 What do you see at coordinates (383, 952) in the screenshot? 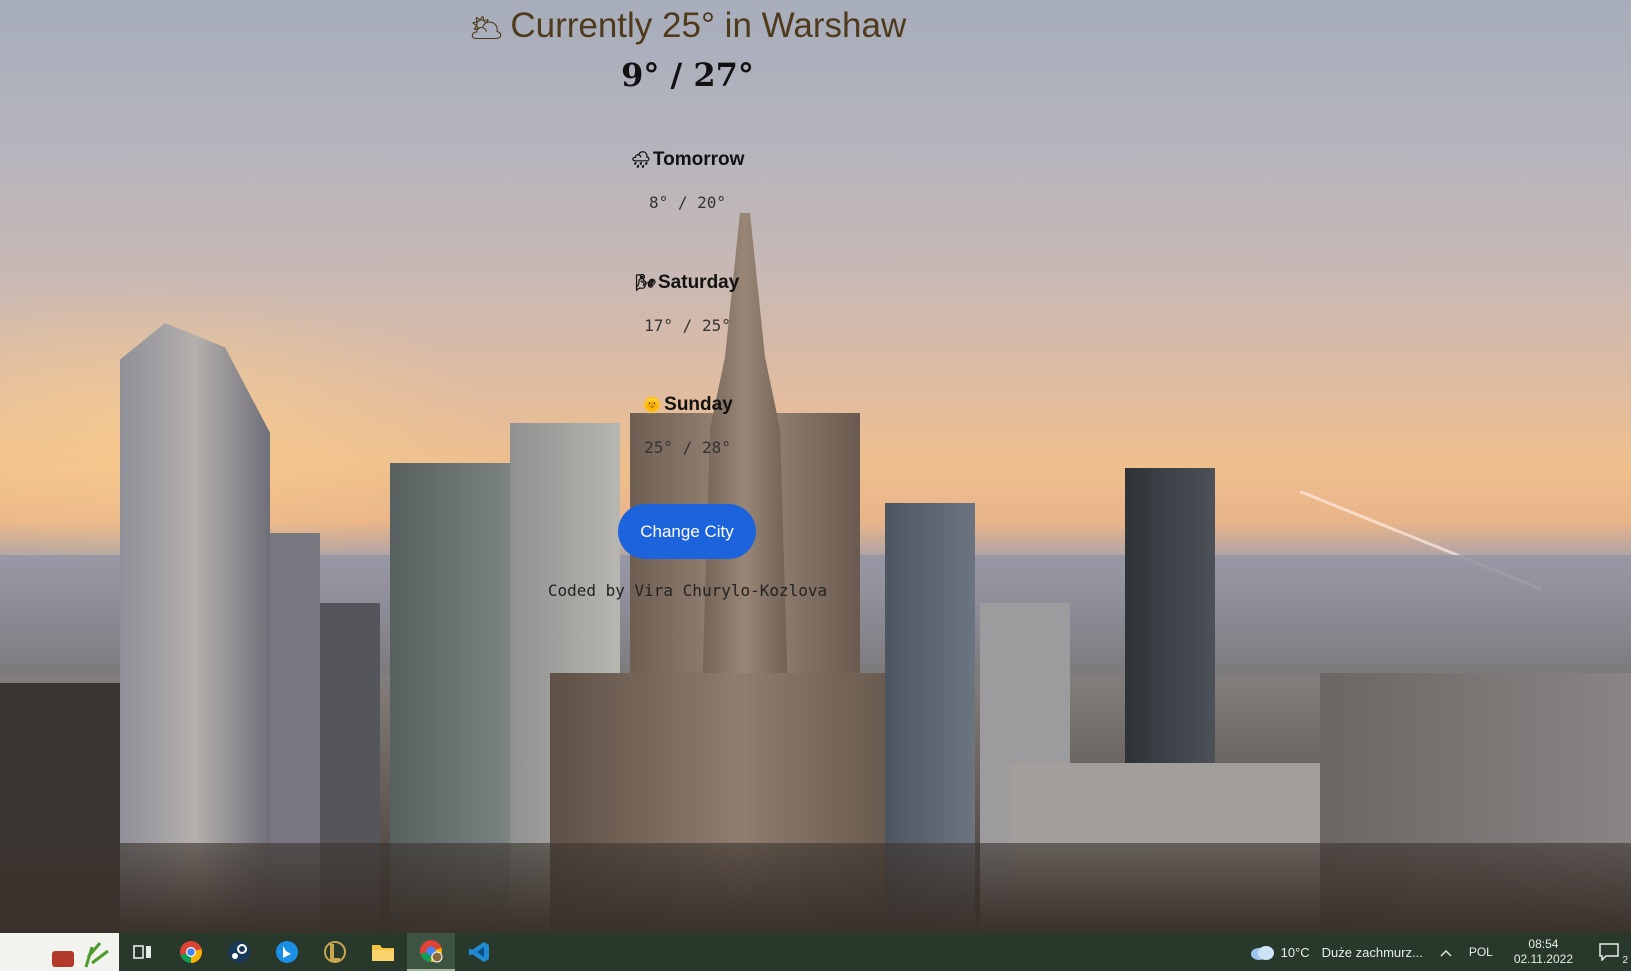
I see `file-explorer-icon` at bounding box center [383, 952].